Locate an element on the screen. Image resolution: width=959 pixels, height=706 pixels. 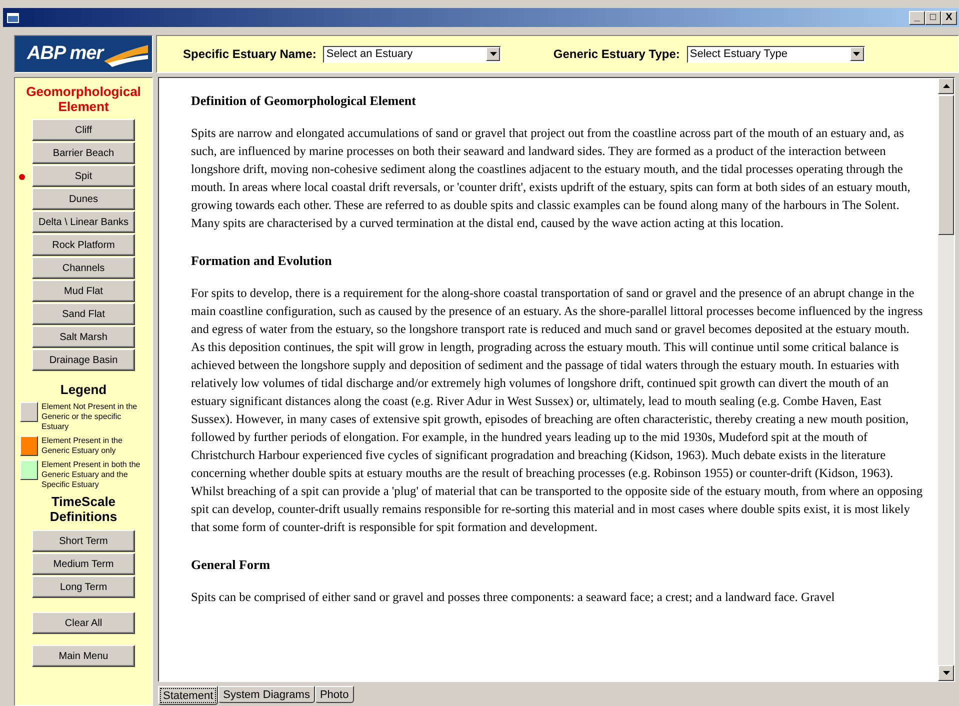
legend-text: Element Present in both the Generic Estuary and the Specific Estuary is located at coordinates (92, 475).